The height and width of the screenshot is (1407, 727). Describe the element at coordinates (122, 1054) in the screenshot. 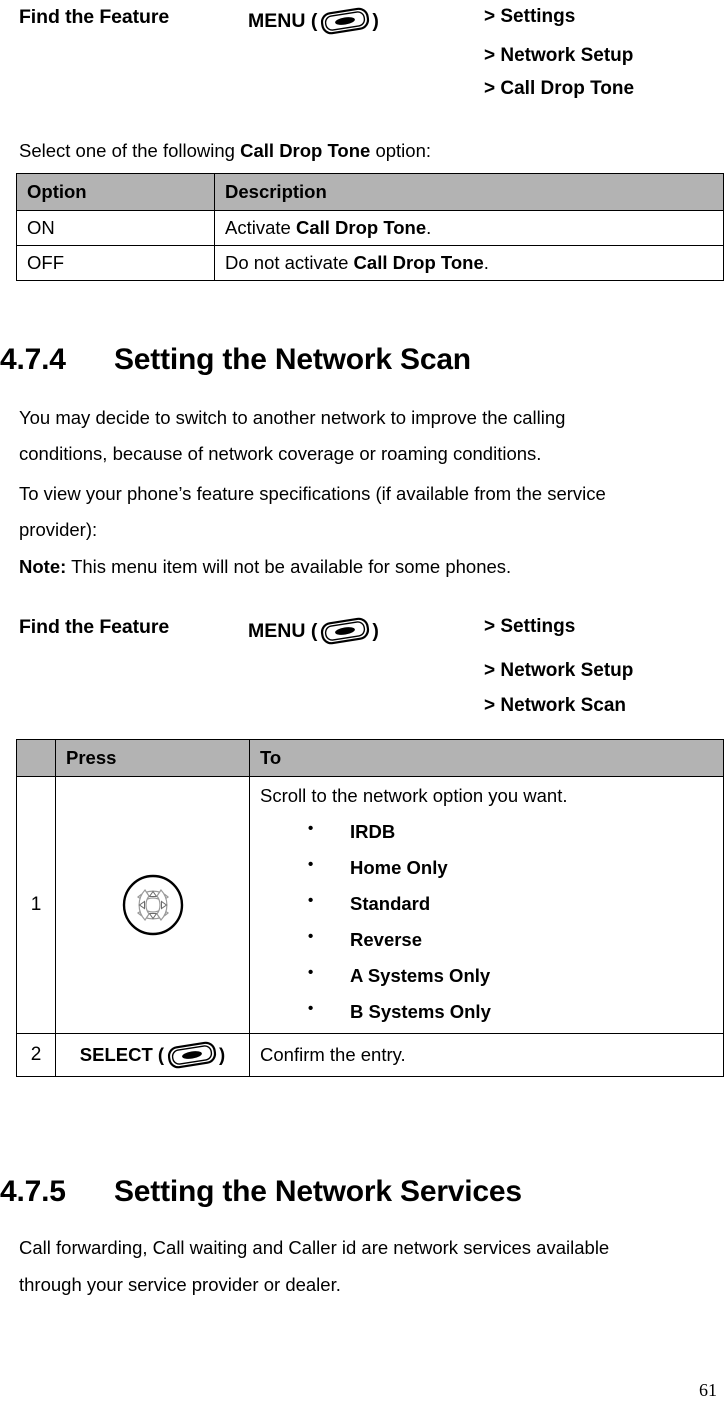

I see `select-key-prefix: SELECT (` at that location.